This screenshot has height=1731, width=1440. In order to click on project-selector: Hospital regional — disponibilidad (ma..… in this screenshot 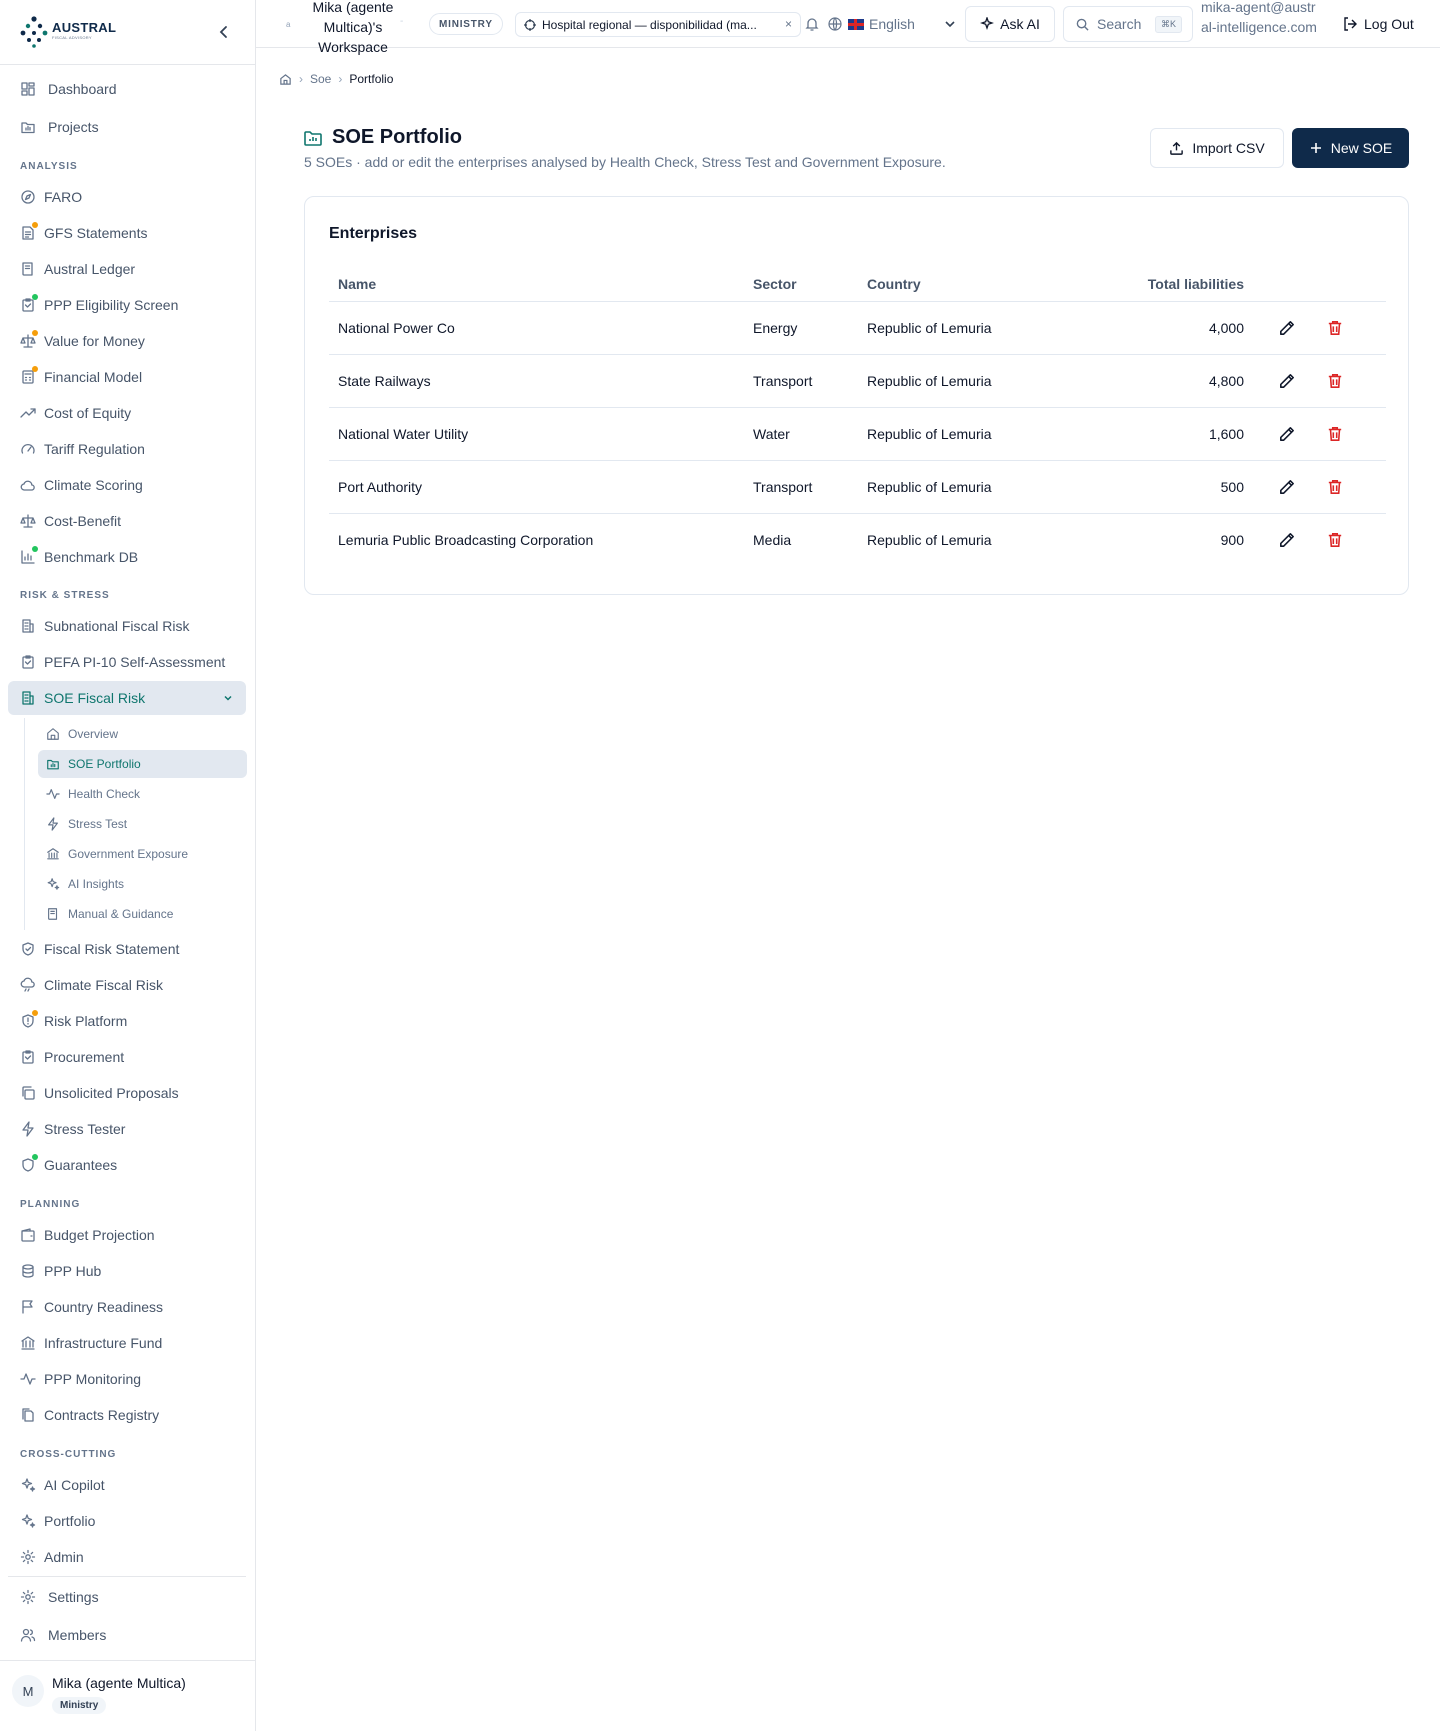, I will do `click(658, 24)`.